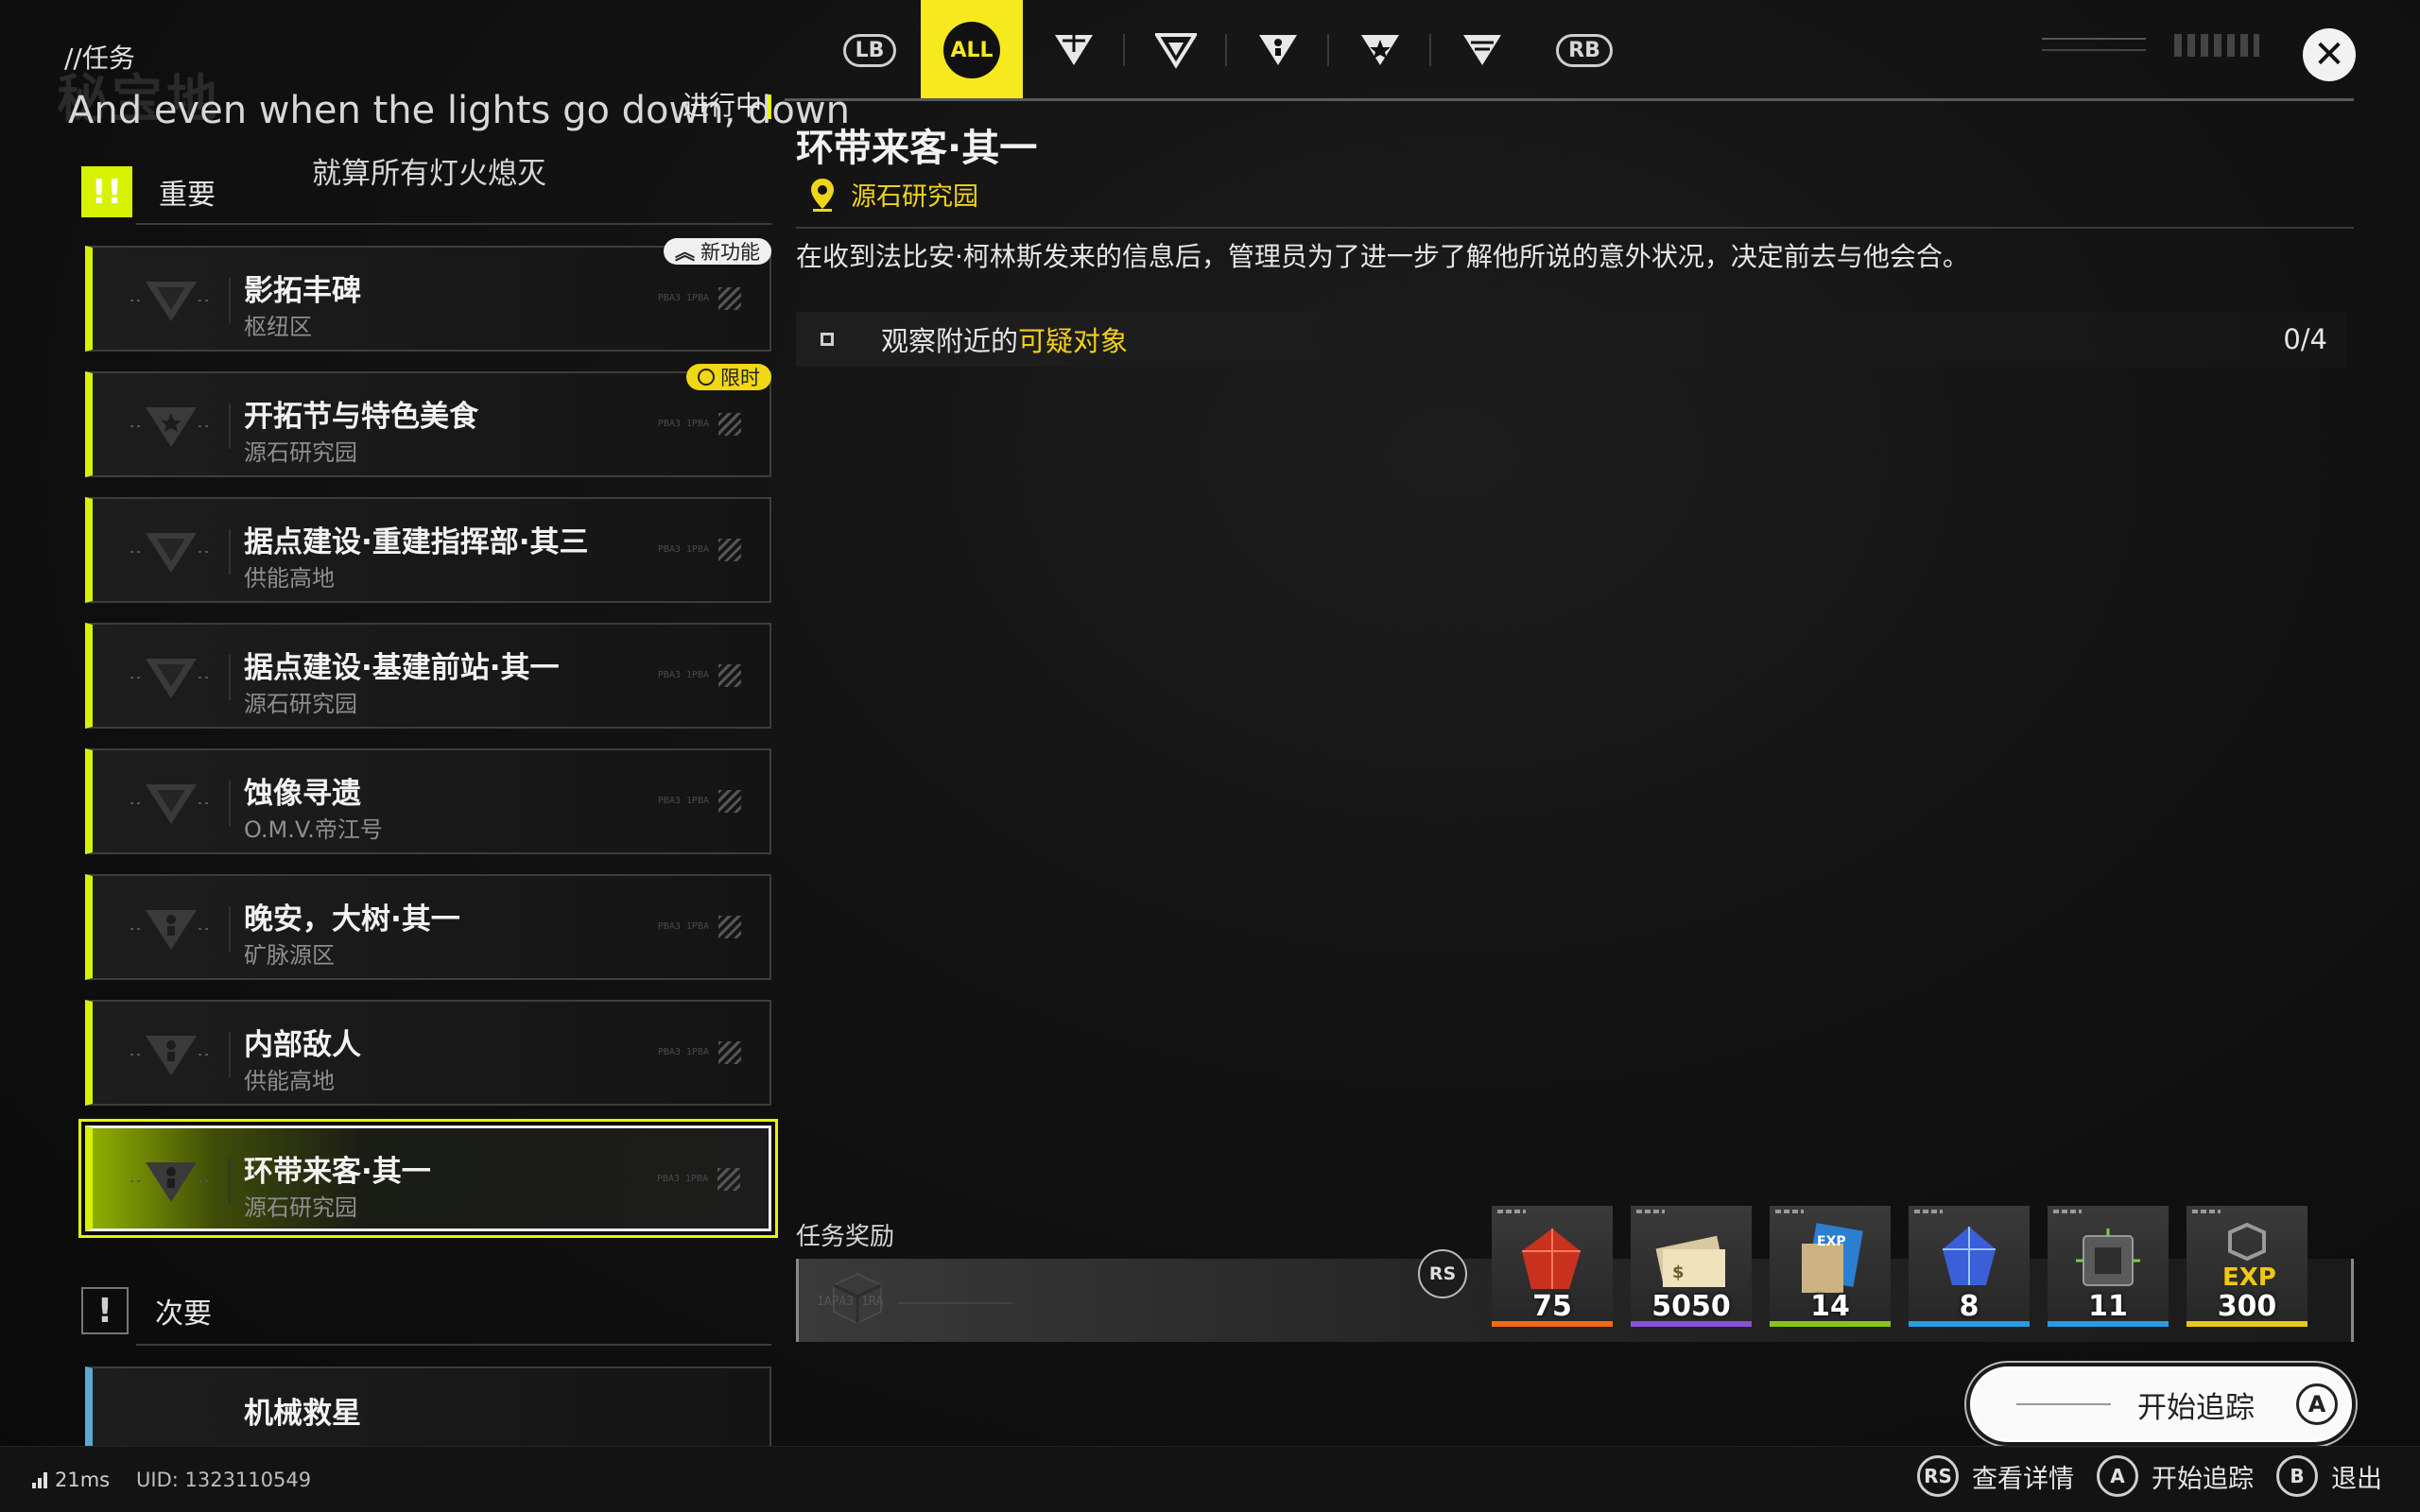 Image resolution: width=2420 pixels, height=1512 pixels. I want to click on hint-label: 退出, so click(2356, 1479).